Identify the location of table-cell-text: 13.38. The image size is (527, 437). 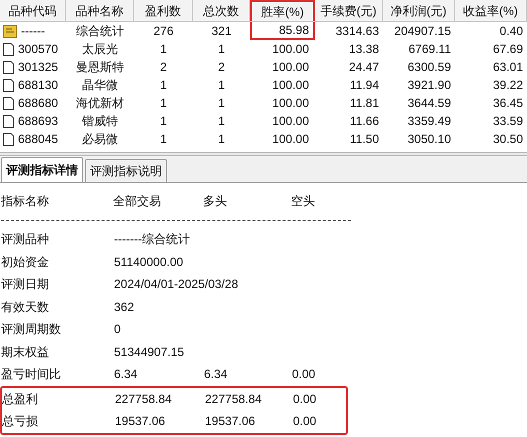
(364, 49).